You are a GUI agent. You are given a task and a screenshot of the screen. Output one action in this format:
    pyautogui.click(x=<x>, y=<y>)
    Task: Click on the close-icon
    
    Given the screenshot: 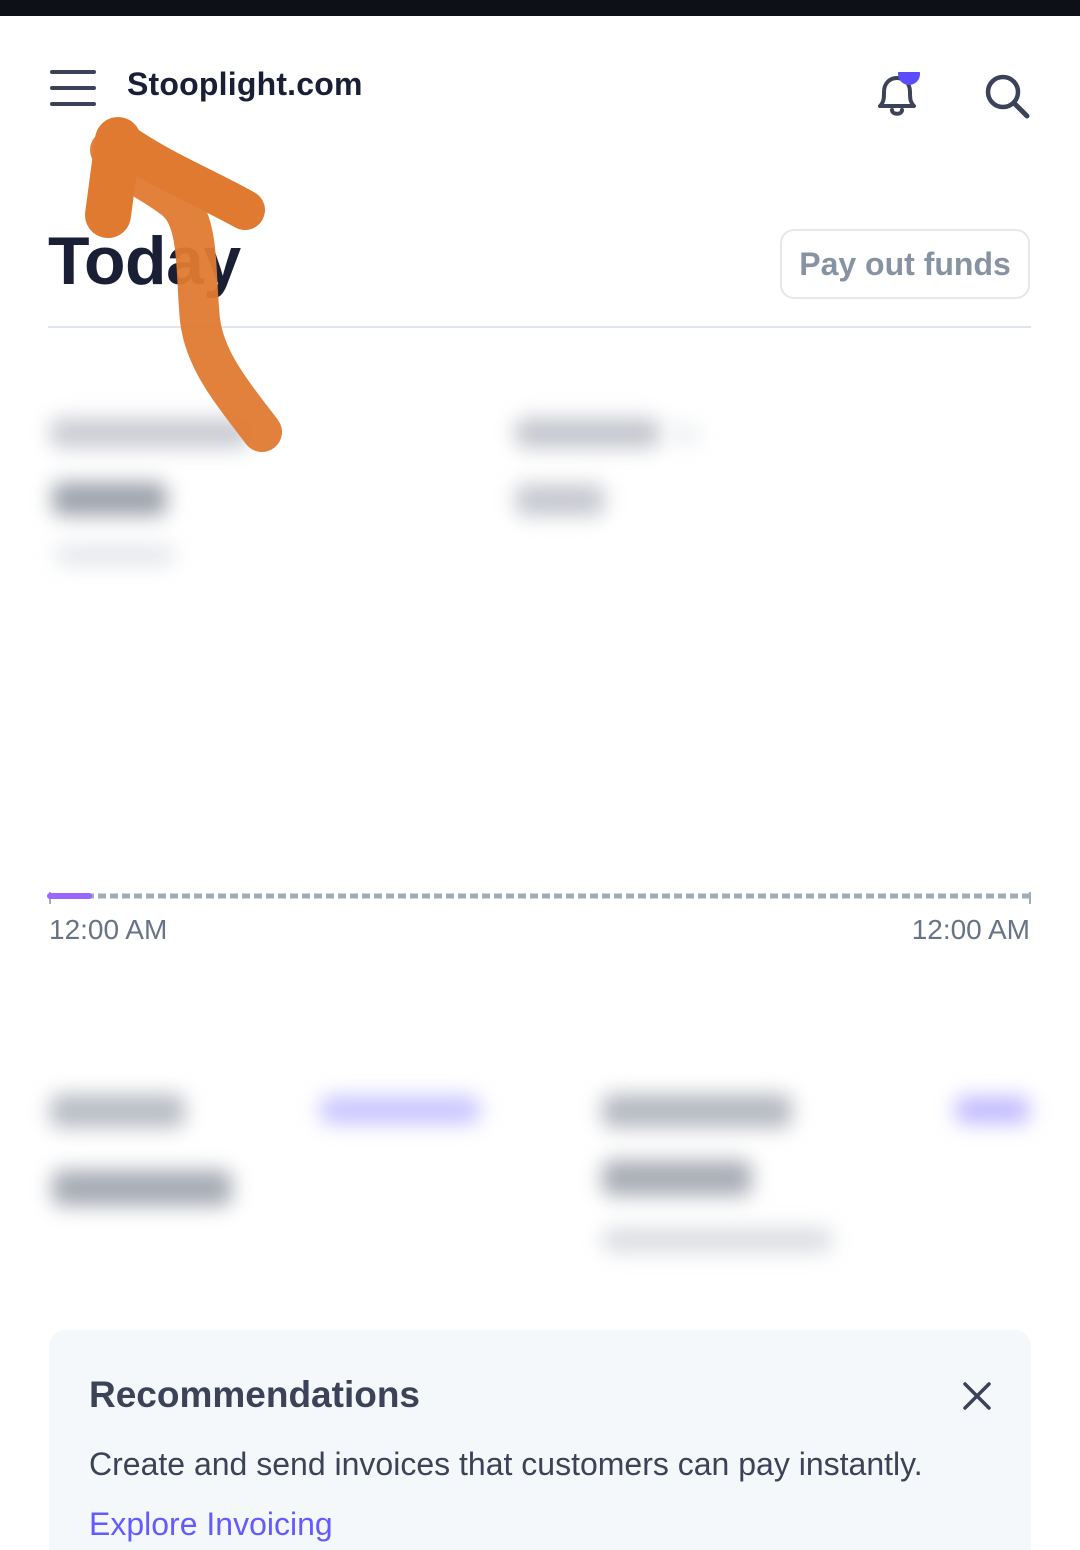 What is the action you would take?
    pyautogui.click(x=977, y=1396)
    